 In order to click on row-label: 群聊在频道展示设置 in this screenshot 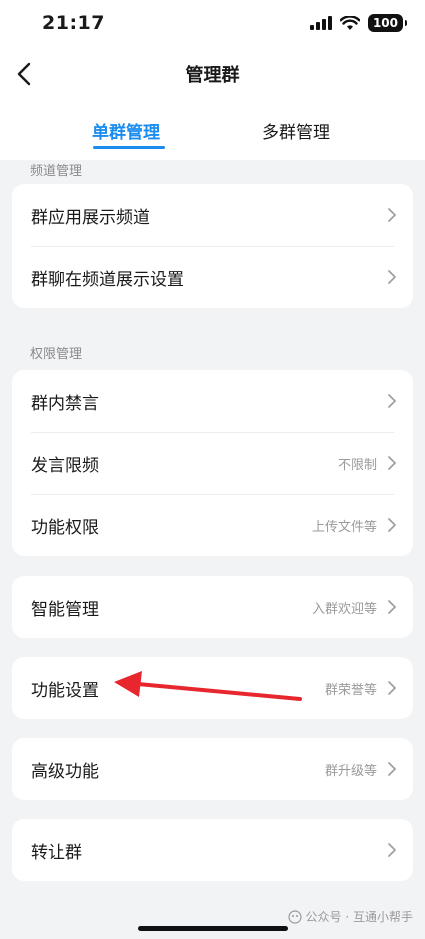, I will do `click(107, 279)`.